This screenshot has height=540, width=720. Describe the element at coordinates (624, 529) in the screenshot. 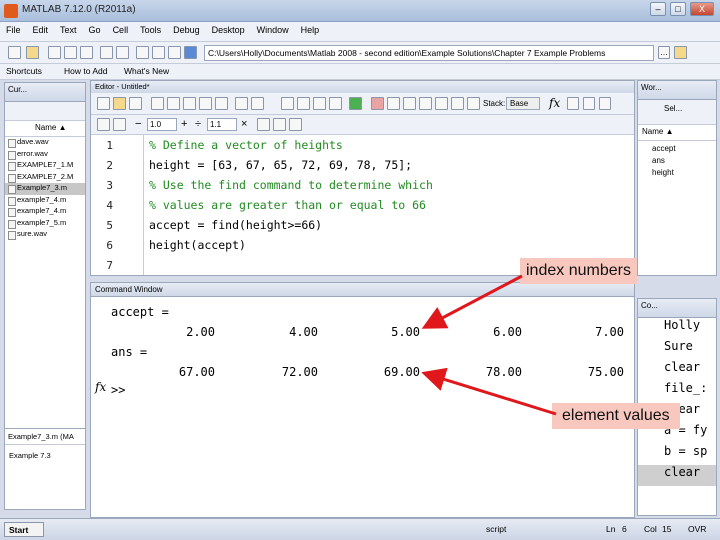

I see `status-ln-value: 6` at that location.